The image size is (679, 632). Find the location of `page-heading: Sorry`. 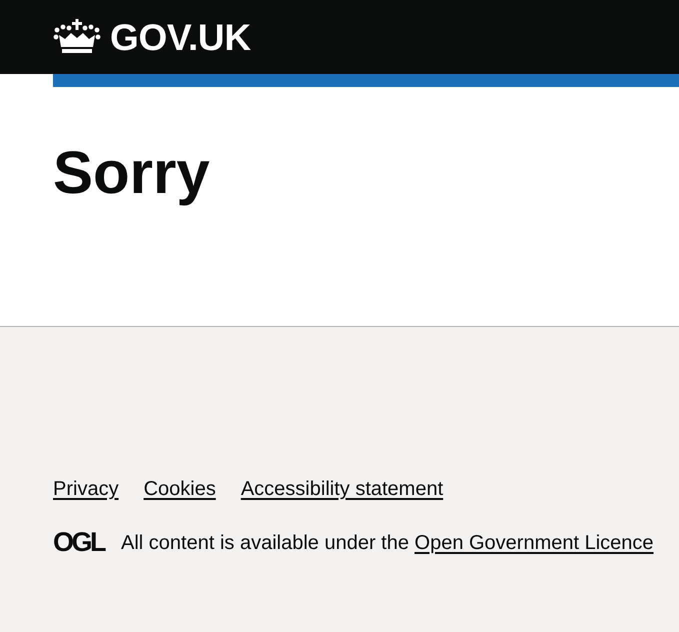

page-heading: Sorry is located at coordinates (131, 173).